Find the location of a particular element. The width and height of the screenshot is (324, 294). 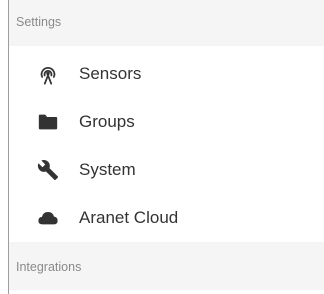

sidebar-item-sensors-label: Sensors is located at coordinates (110, 73).